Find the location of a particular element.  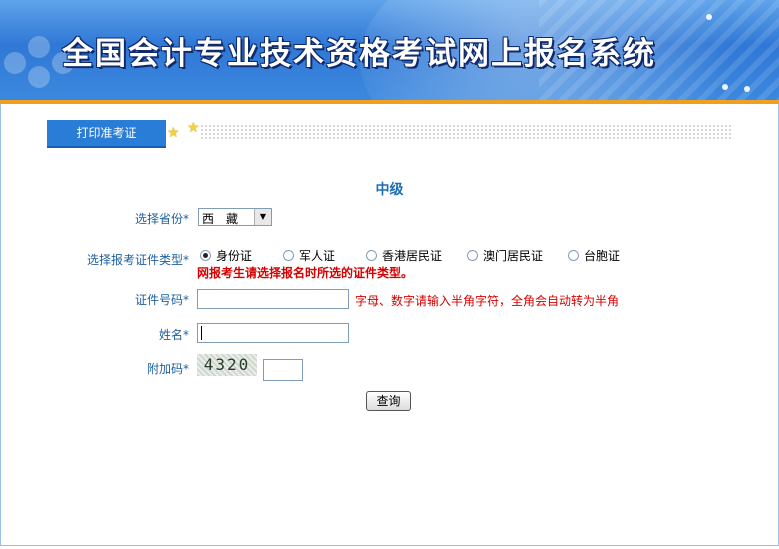

radio-taiwan-card: 台胞证 is located at coordinates (594, 255).